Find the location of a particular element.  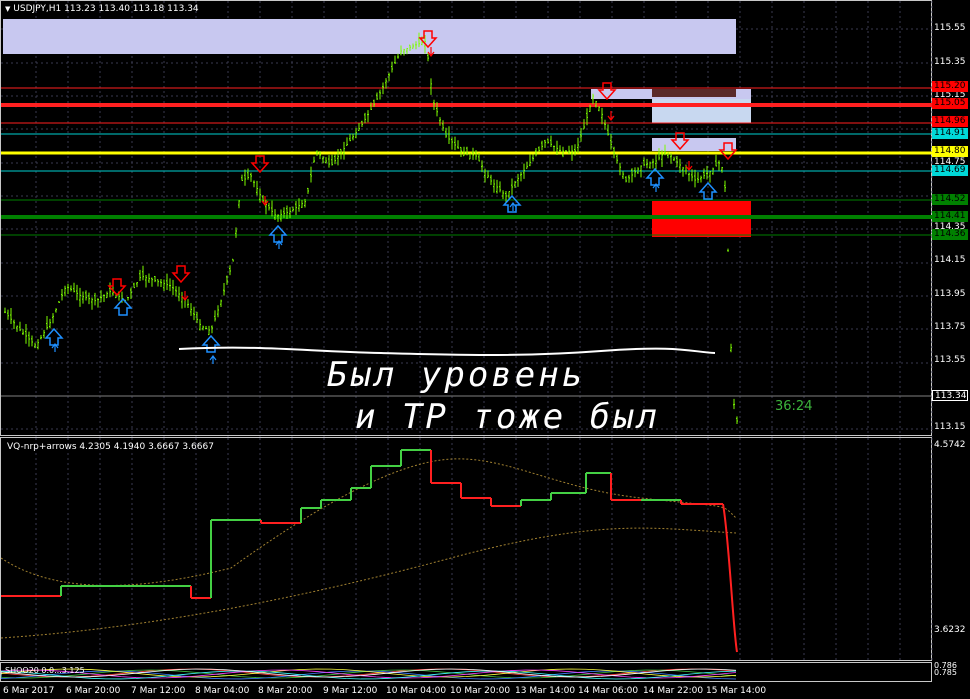

signal-line-slow is located at coordinates (369, 583).